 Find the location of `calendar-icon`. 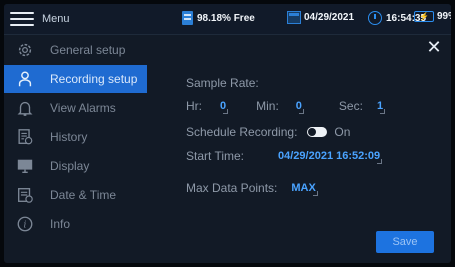

calendar-icon is located at coordinates (294, 17).